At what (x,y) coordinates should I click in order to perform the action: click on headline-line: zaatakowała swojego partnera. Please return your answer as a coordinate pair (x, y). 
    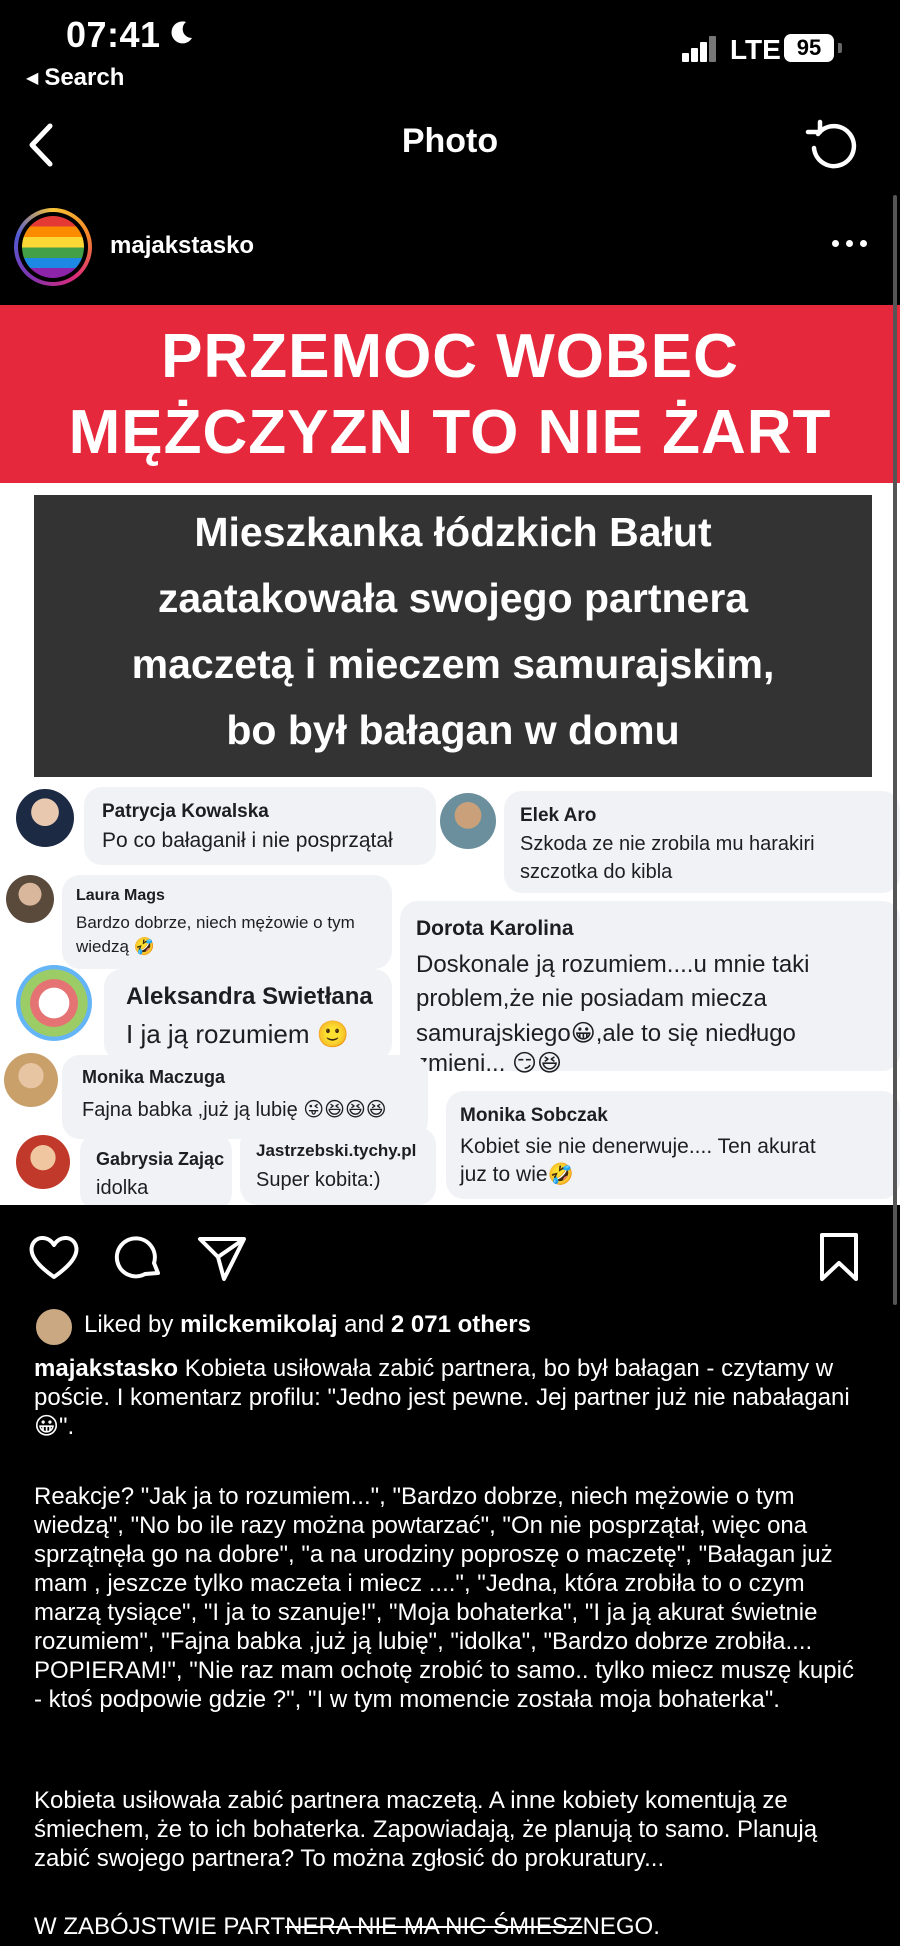
    Looking at the image, I should click on (453, 598).